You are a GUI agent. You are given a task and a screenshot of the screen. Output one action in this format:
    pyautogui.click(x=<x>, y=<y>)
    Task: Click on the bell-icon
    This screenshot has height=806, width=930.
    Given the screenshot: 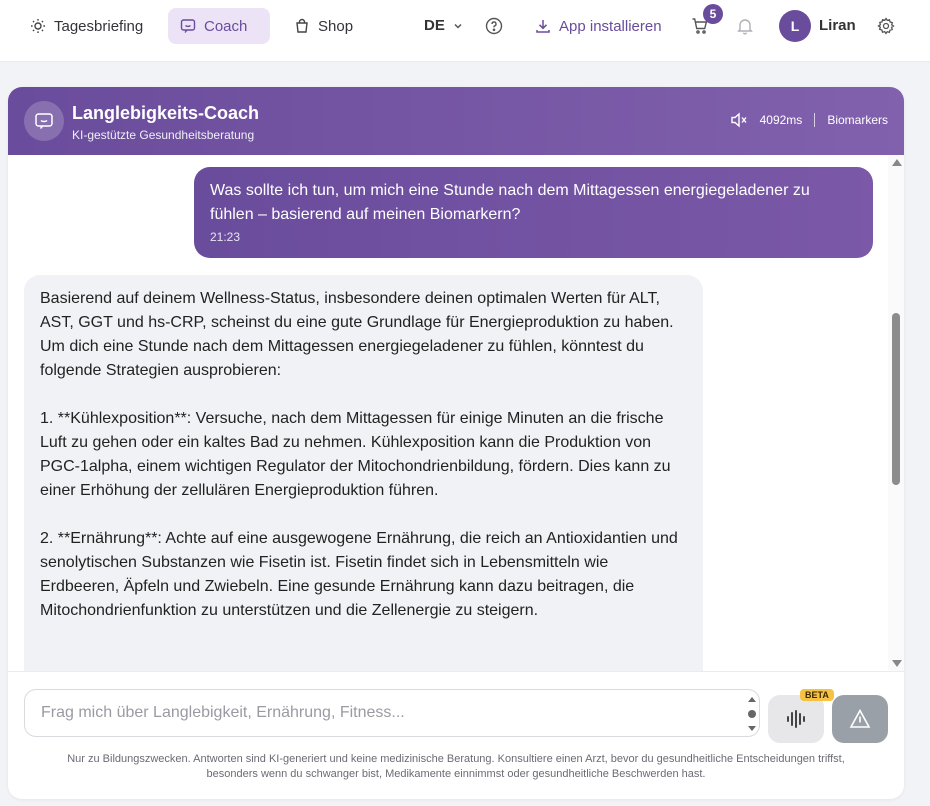 What is the action you would take?
    pyautogui.click(x=745, y=27)
    